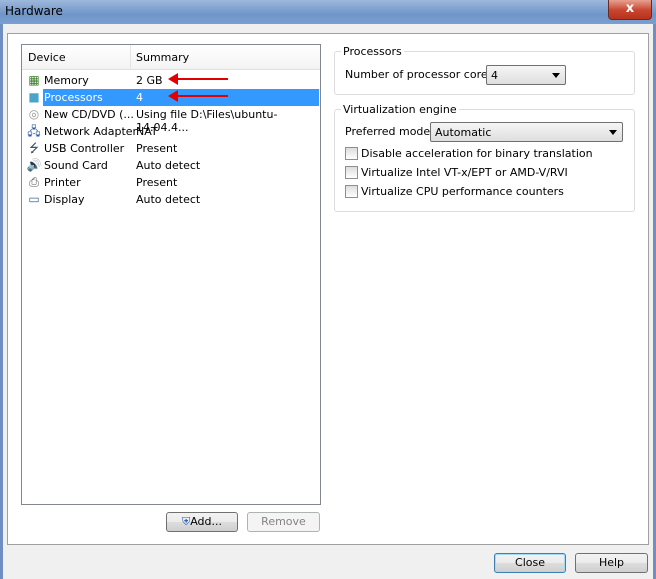 The width and height of the screenshot is (656, 579). Describe the element at coordinates (34, 131) in the screenshot. I see `network-icon: 🖧` at that location.